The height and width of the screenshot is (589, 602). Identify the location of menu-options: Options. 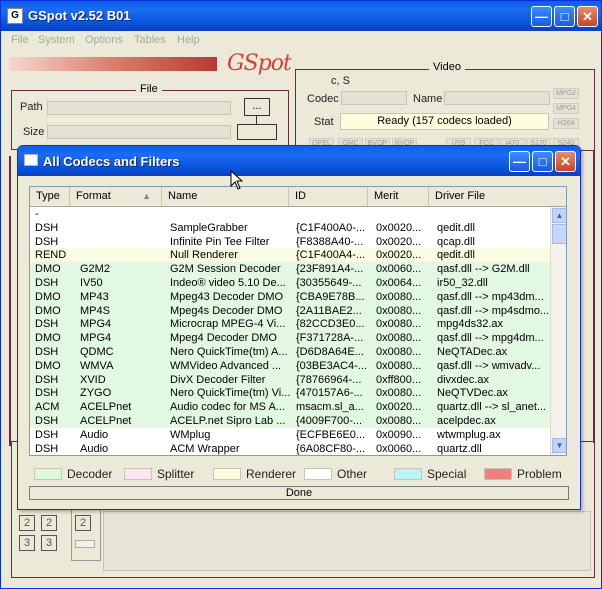
(104, 40).